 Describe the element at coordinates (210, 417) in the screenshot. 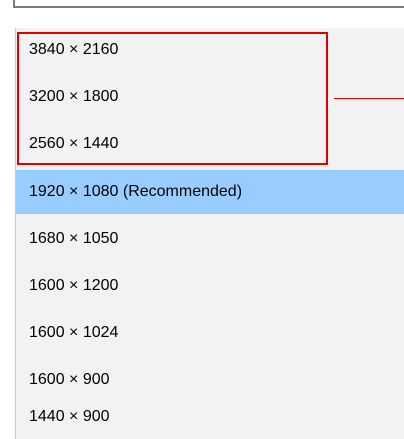

I see `resolution-option-1440x900: 1440 × 900` at that location.